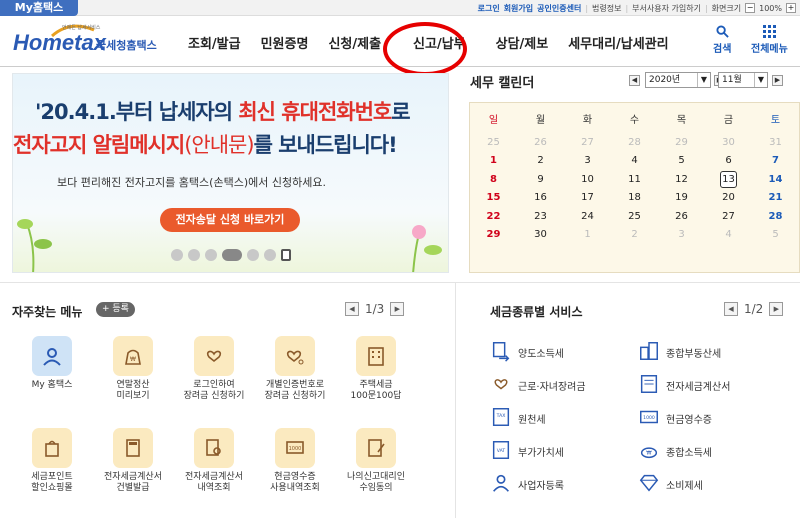 Image resolution: width=800 pixels, height=518 pixels. What do you see at coordinates (540, 216) in the screenshot?
I see `calendar-day: 23` at bounding box center [540, 216].